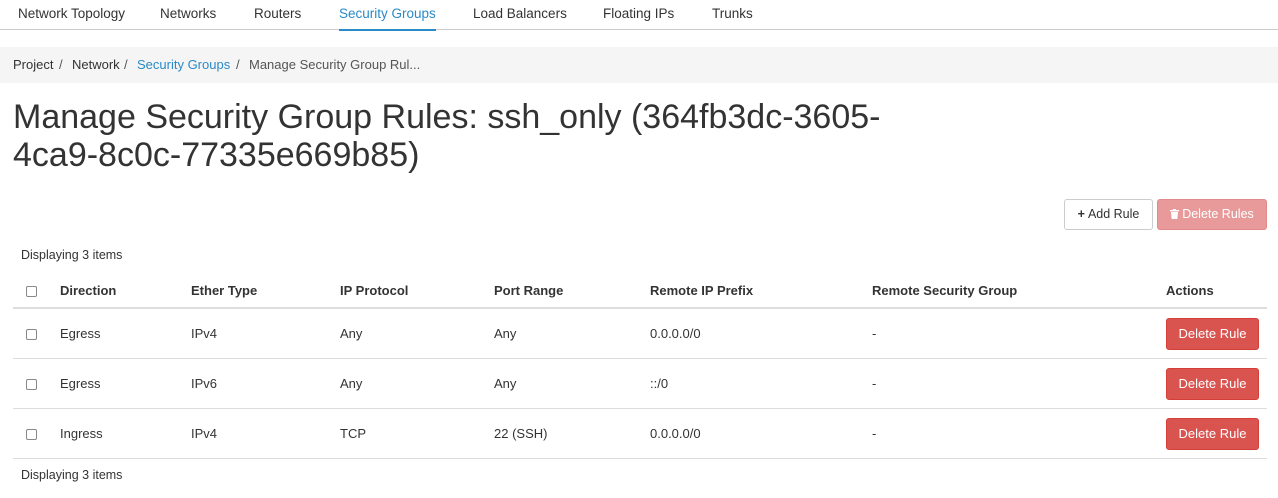  Describe the element at coordinates (520, 15) in the screenshot. I see `tab-load-balancers: Load Balancers` at that location.